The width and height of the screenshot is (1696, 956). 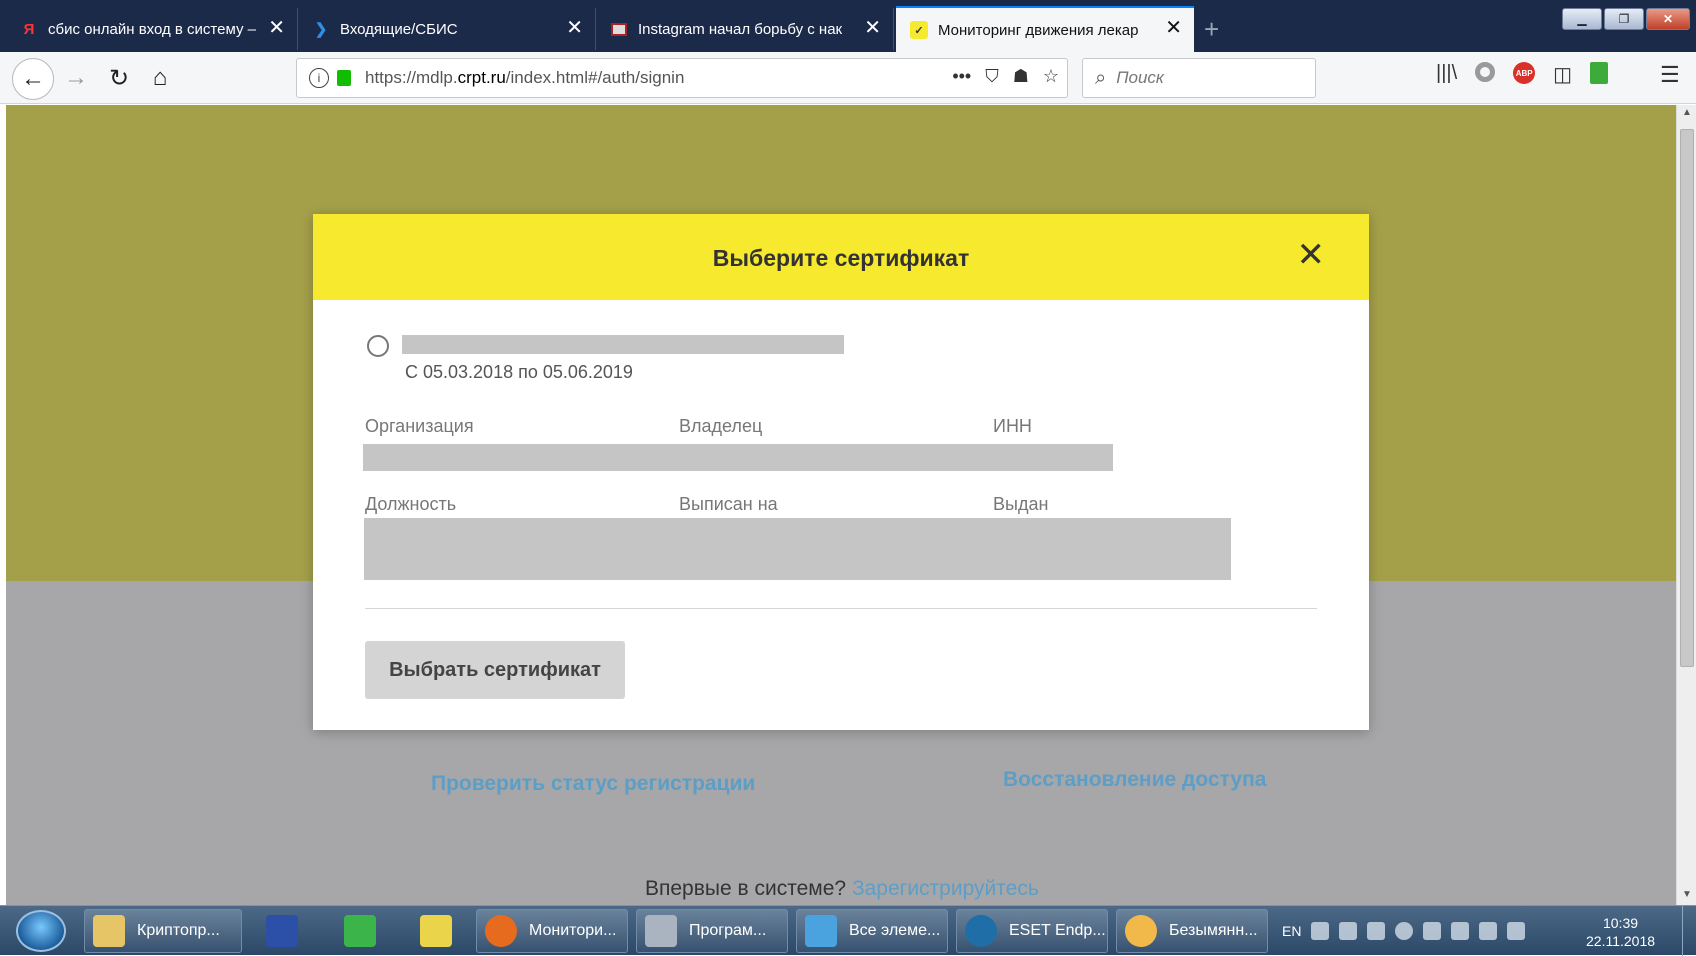 I want to click on pocket-icon: ⛉, so click(x=992, y=76).